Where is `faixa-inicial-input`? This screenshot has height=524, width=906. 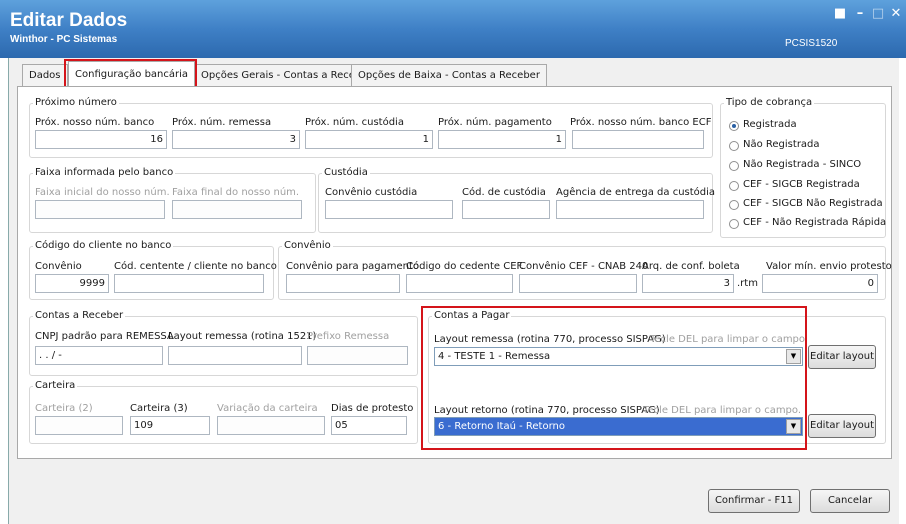
faixa-inicial-input is located at coordinates (100, 209).